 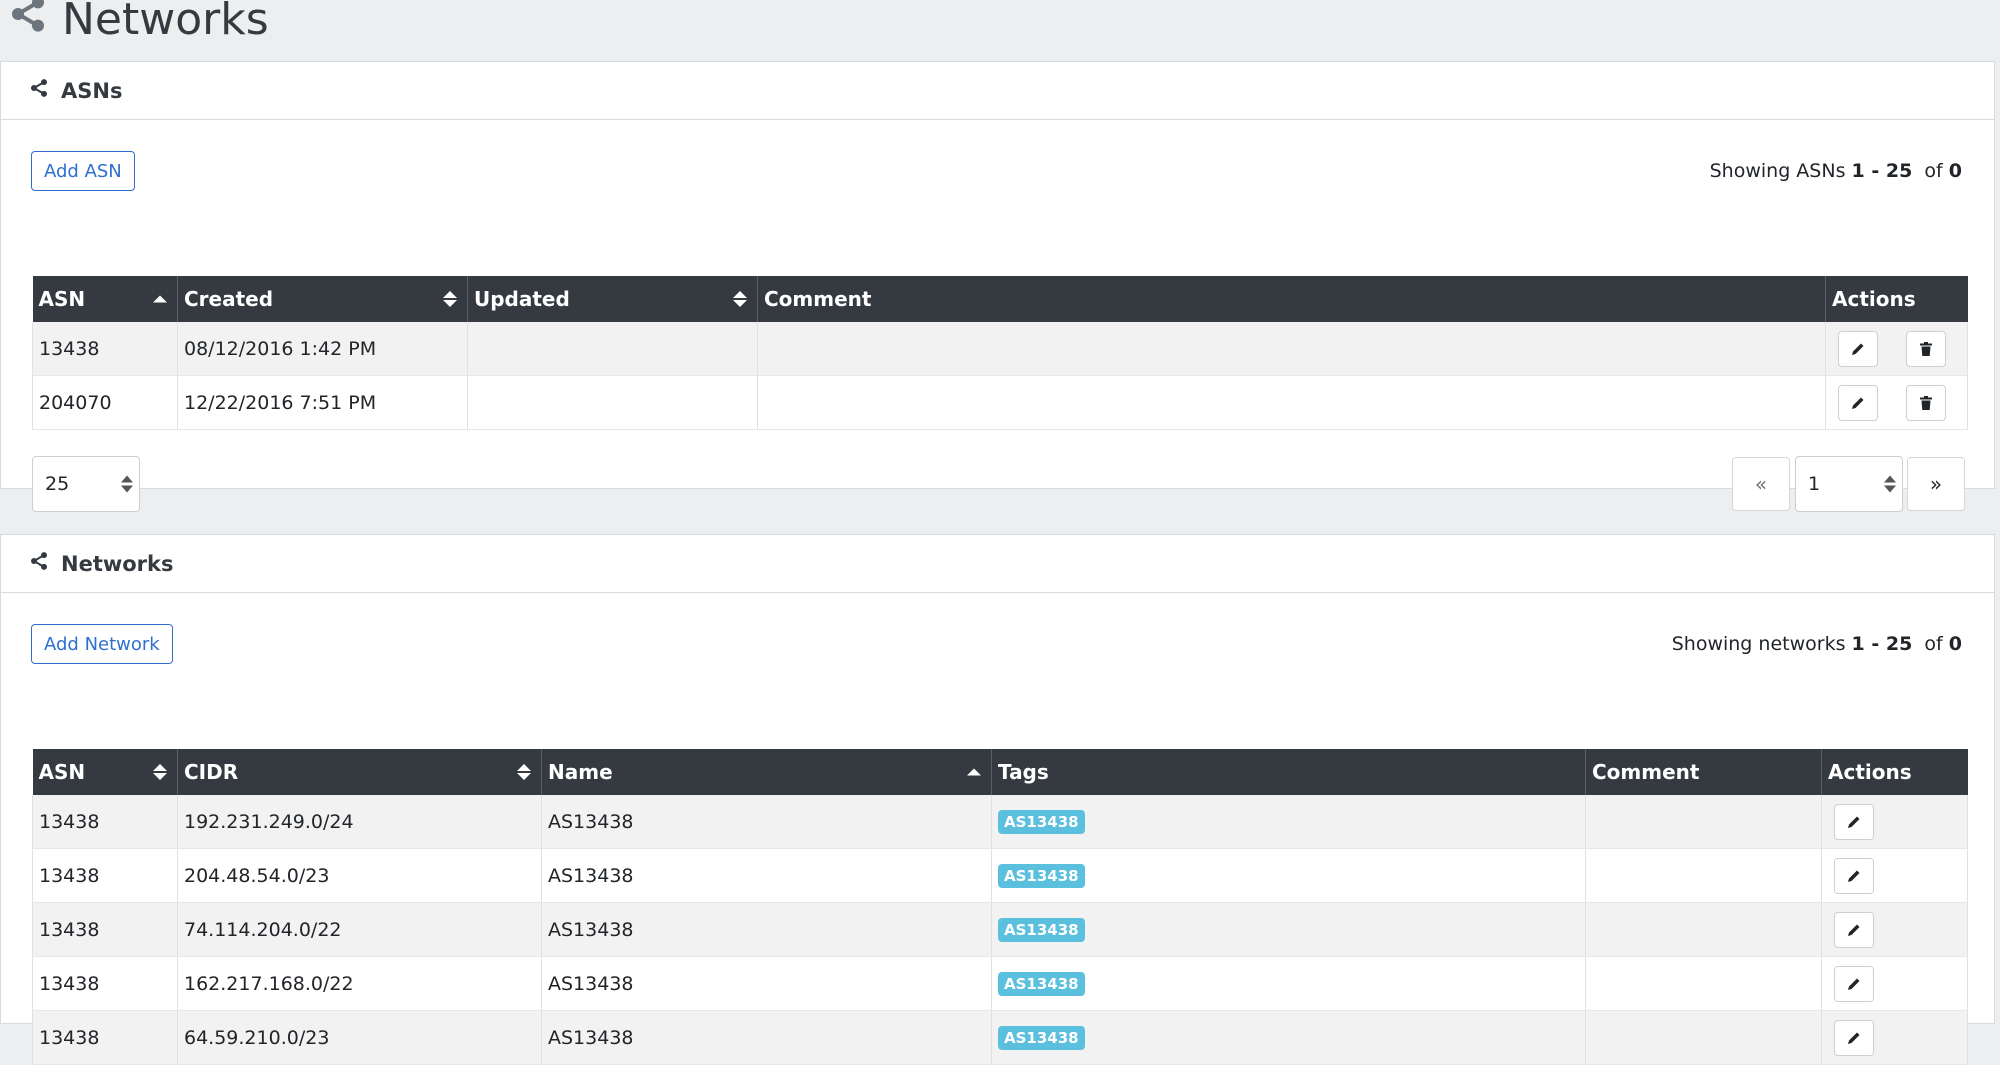 I want to click on table-row: 13438 64.59.210.0/23 AS13438 AS13438, so click(x=1000, y=1037).